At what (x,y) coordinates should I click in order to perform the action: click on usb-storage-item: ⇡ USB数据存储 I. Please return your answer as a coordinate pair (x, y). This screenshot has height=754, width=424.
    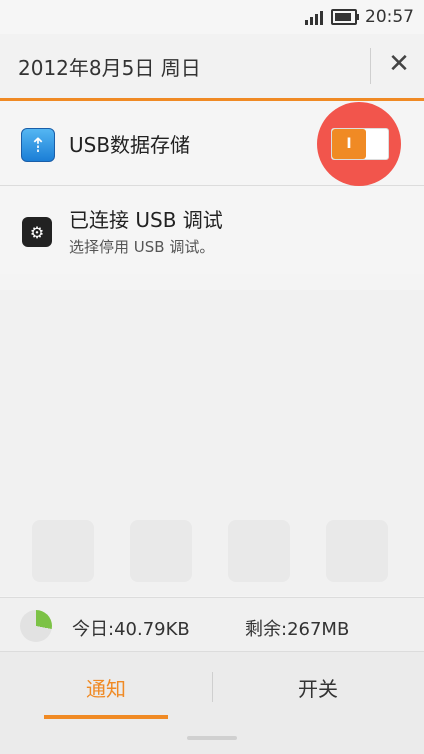
    Looking at the image, I should click on (212, 143).